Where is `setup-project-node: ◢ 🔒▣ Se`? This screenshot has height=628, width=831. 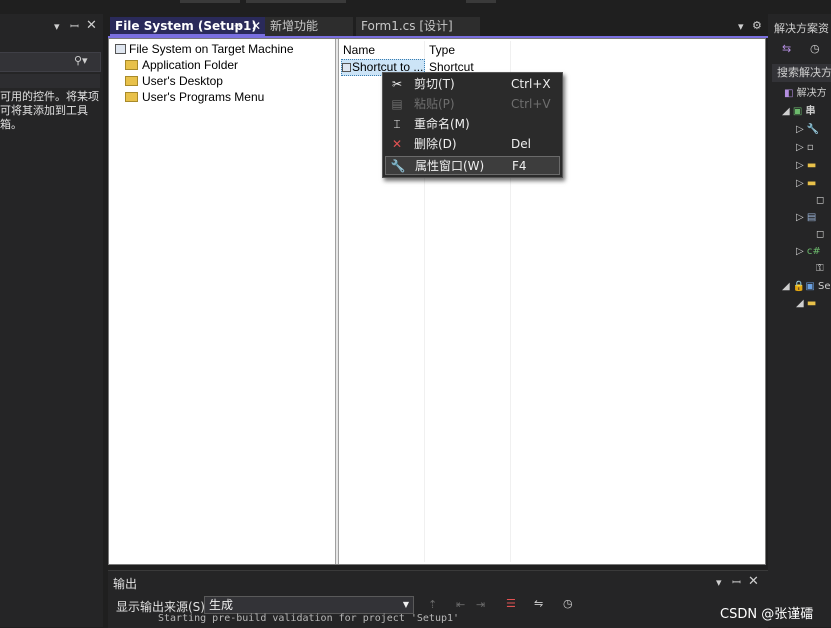
setup-project-node: ◢ 🔒▣ Se is located at coordinates (806, 287).